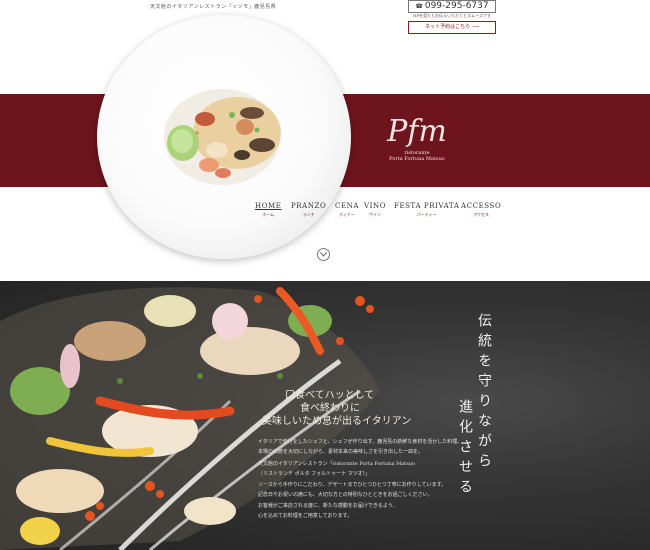 The height and width of the screenshot is (550, 650). I want to click on description-line: （リストランテ ポルタ フォルトゥーナ マツオ）」, so click(314, 474).